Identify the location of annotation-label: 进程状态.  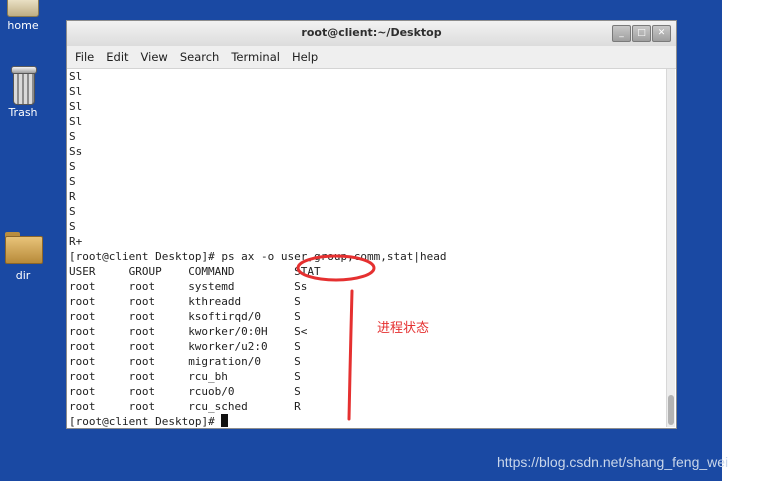
(403, 328).